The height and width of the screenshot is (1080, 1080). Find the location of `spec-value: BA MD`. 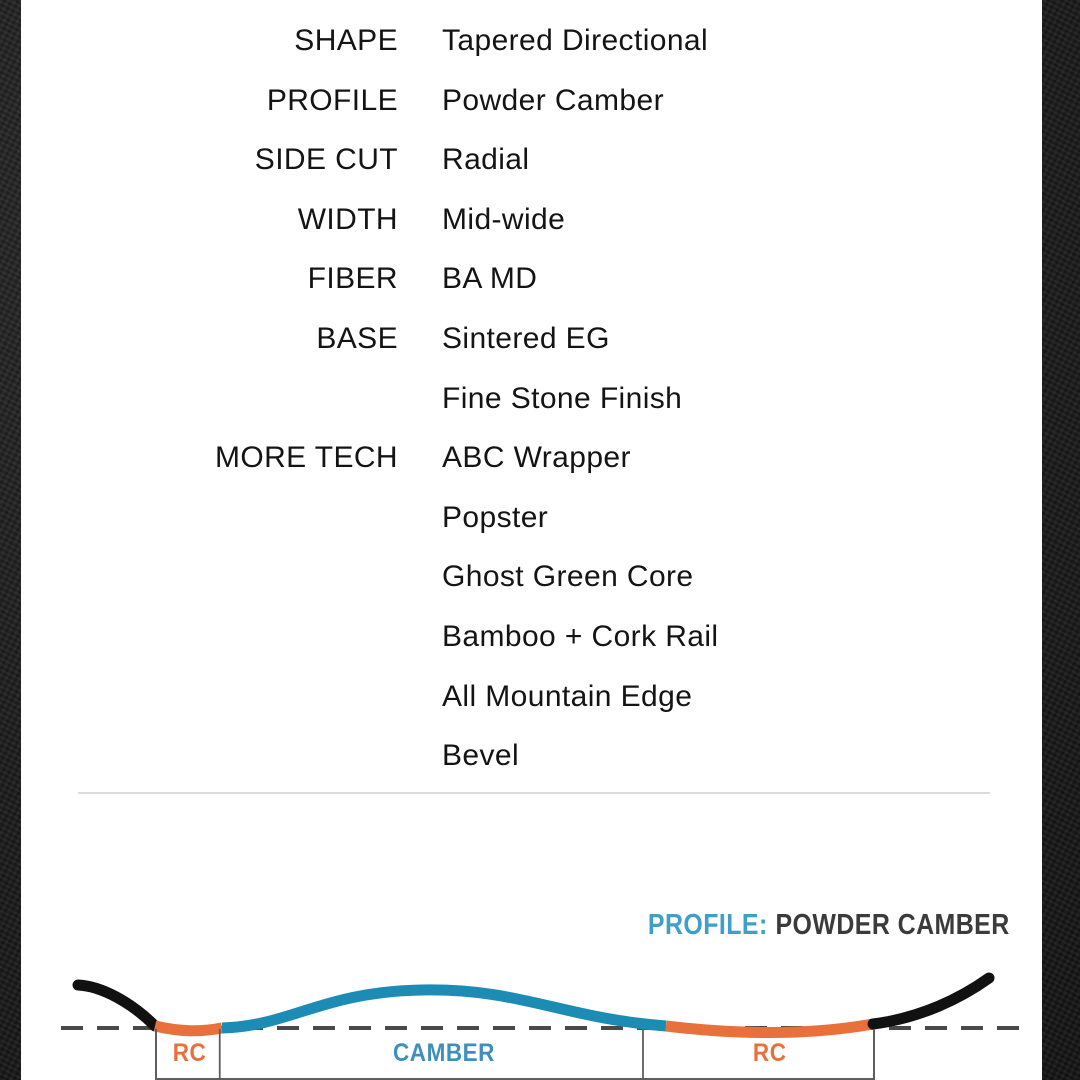

spec-value: BA MD is located at coordinates (490, 279).